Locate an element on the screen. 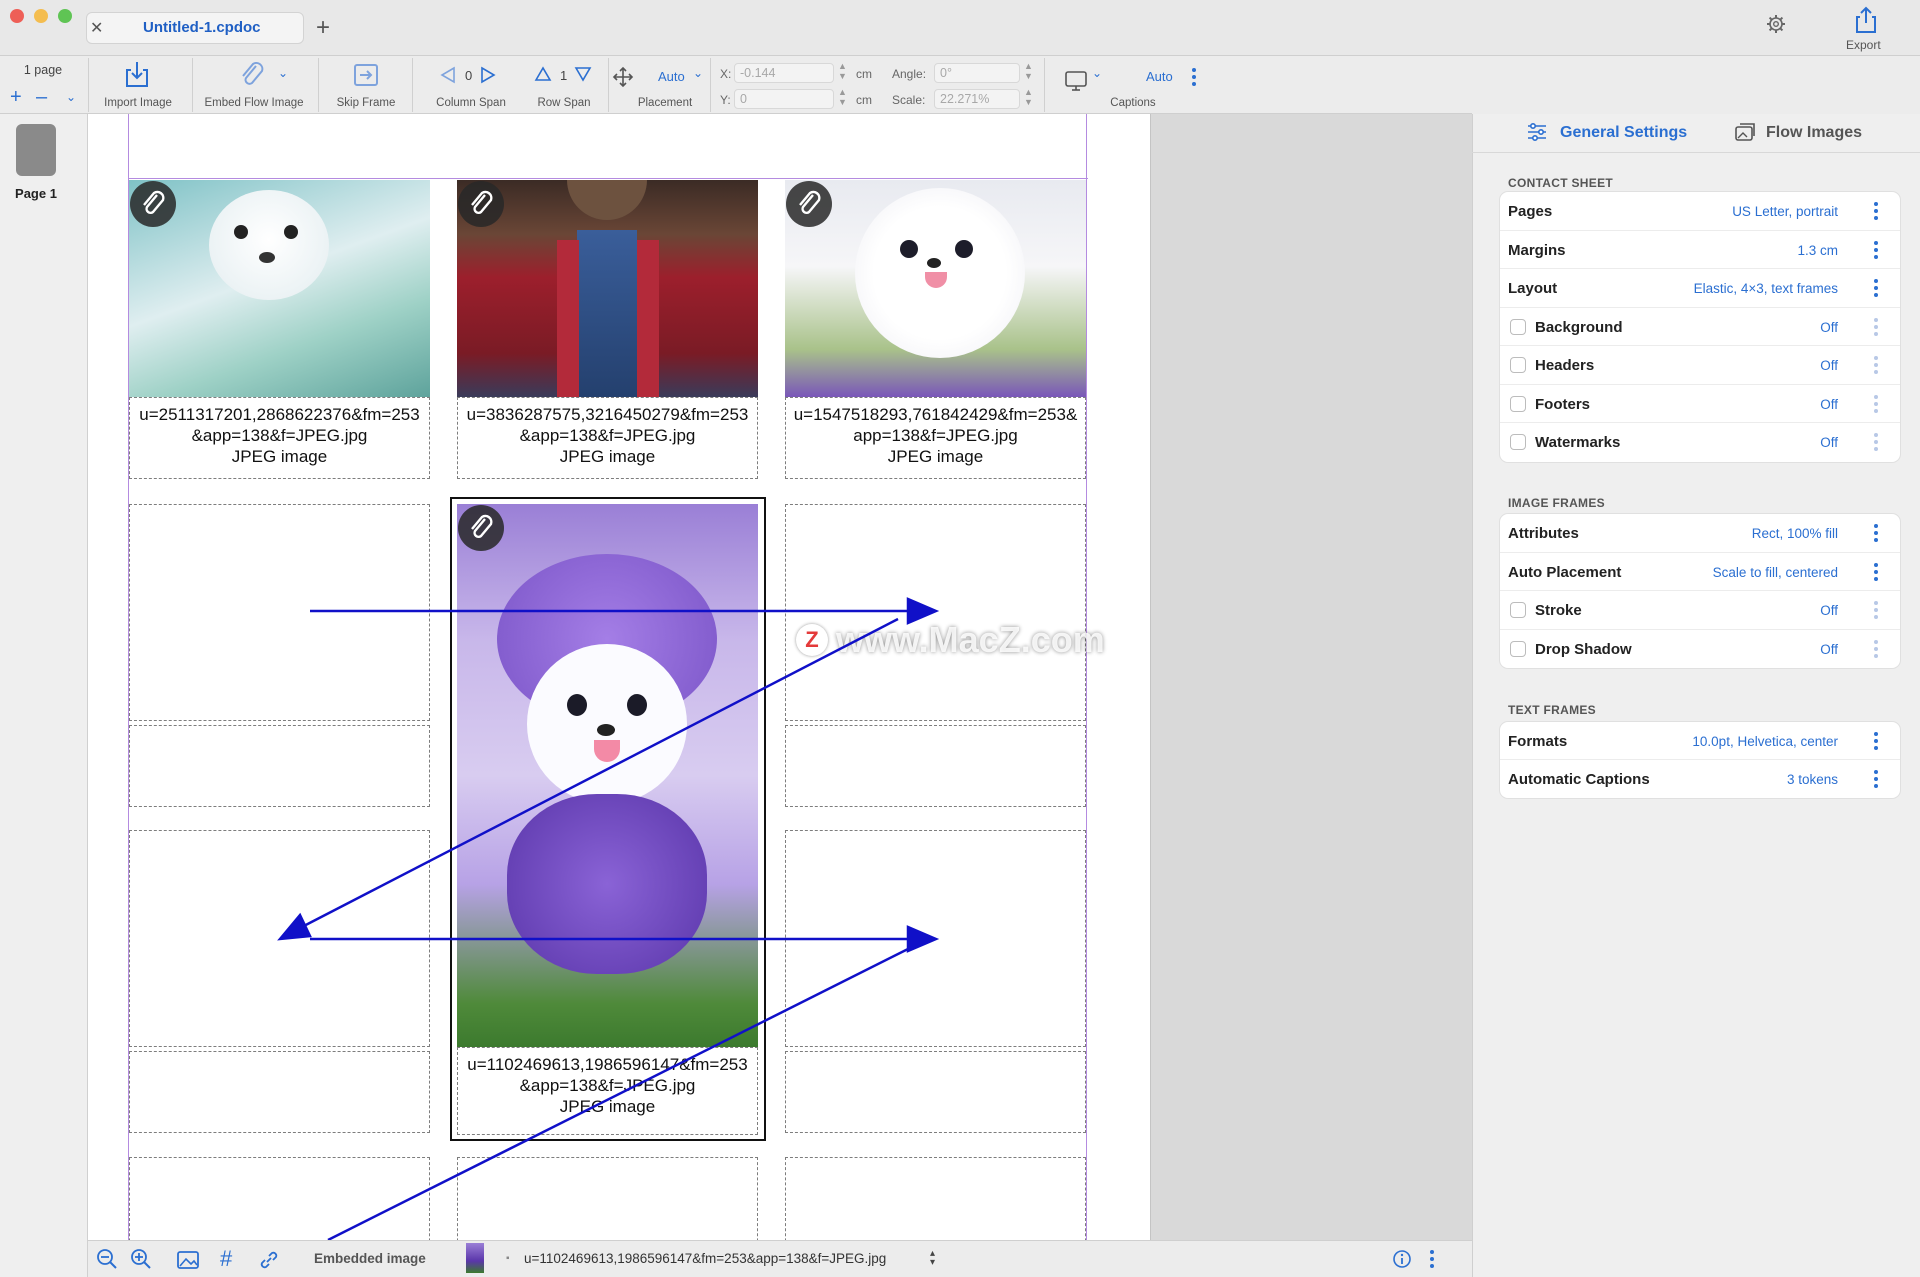 Image resolution: width=1920 pixels, height=1277 pixels. placement-dropdown: Auto is located at coordinates (671, 76).